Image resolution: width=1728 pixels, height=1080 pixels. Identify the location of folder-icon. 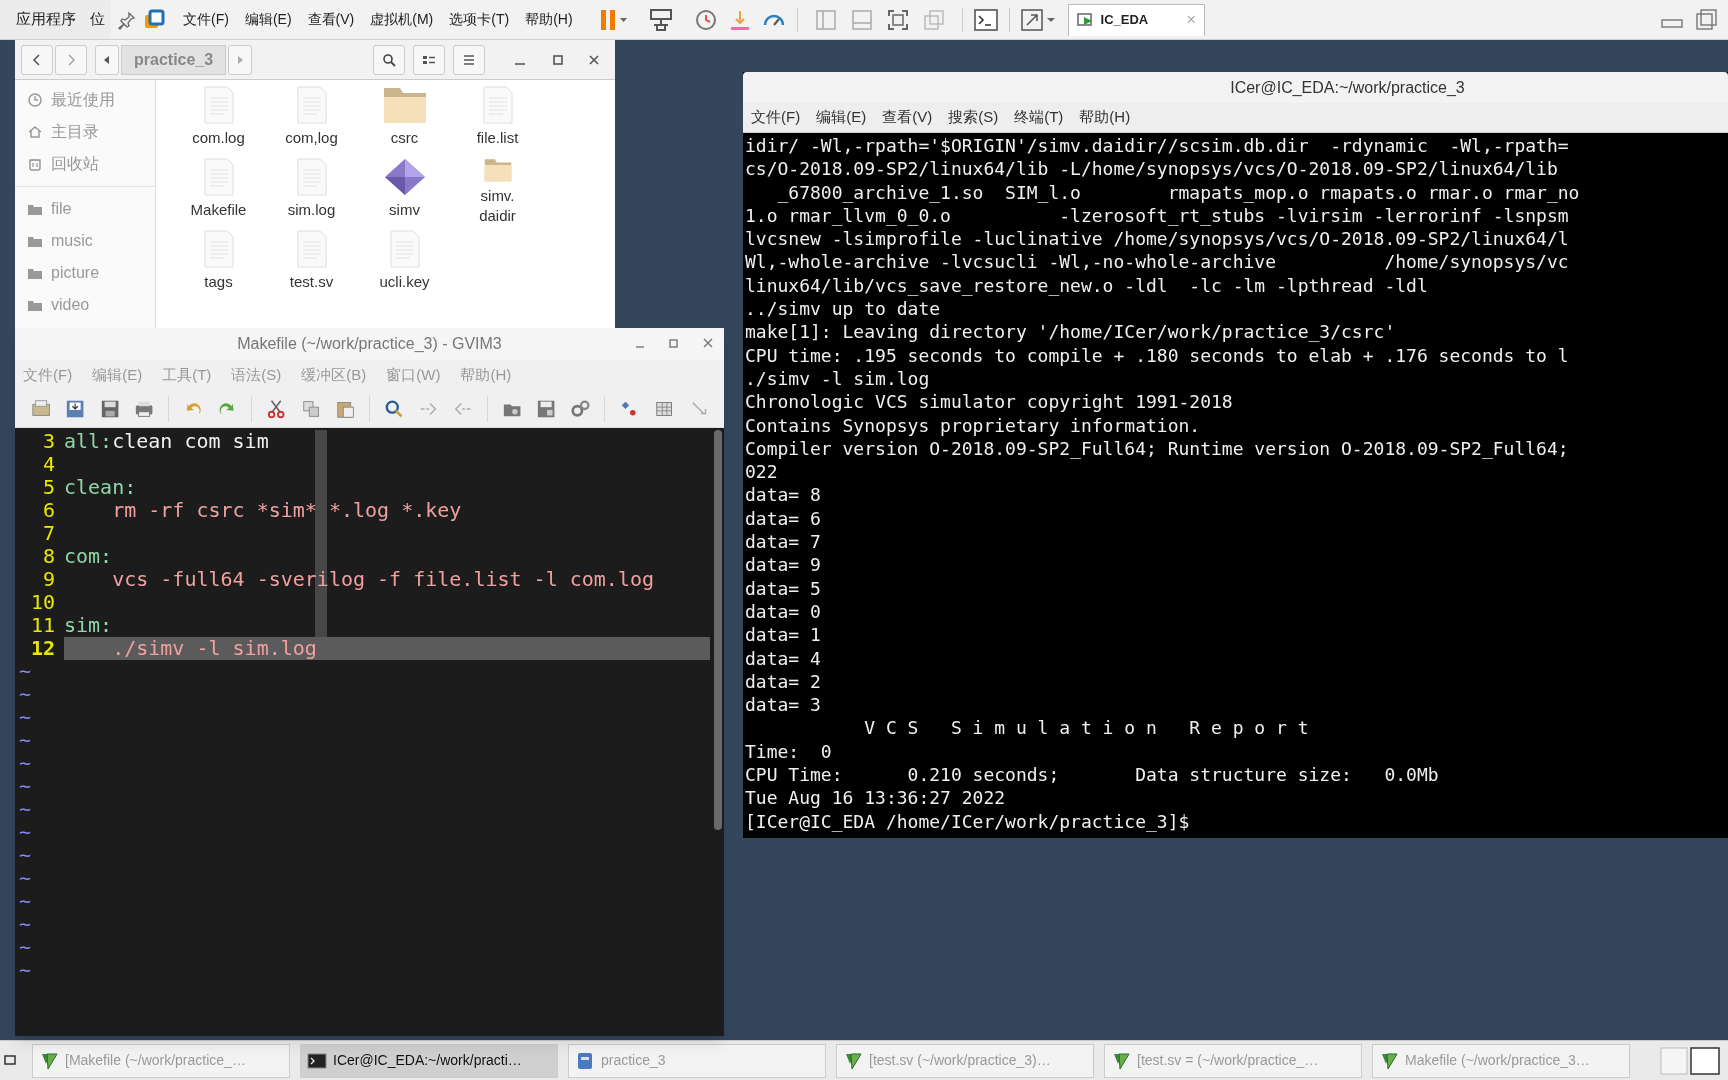
(404, 105).